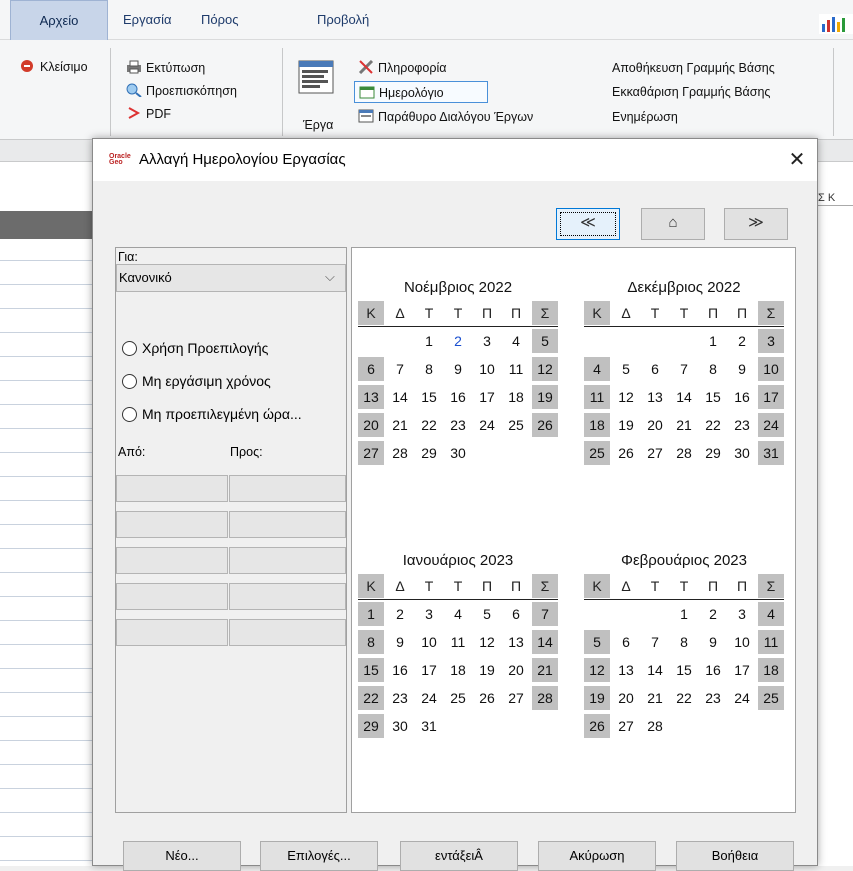 The width and height of the screenshot is (853, 871). I want to click on update-command: Ενημέρωση, so click(645, 117).